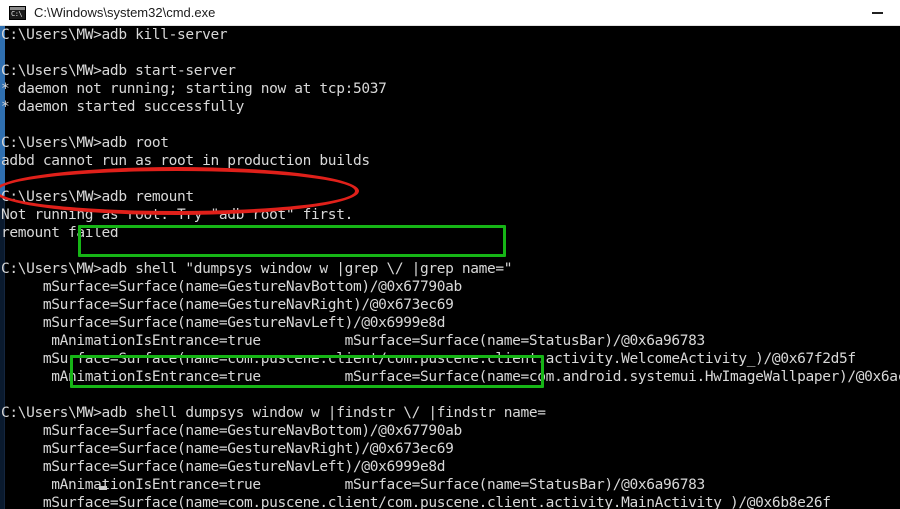 Image resolution: width=900 pixels, height=509 pixels. I want to click on text-cursor, so click(103, 488).